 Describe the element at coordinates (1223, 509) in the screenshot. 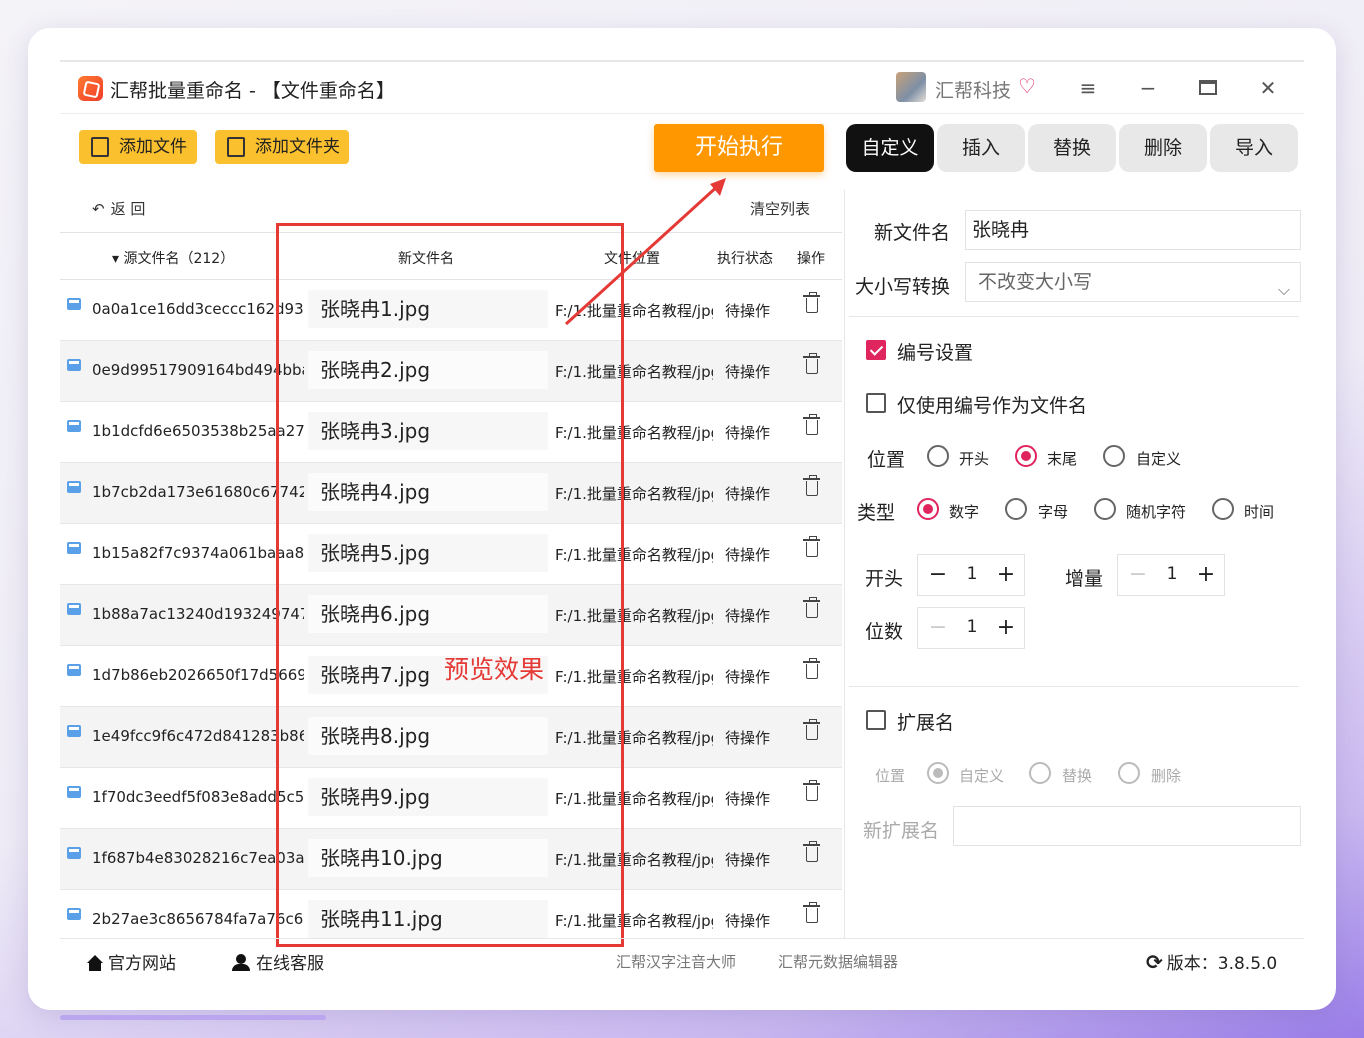

I see `type-radio-time` at that location.